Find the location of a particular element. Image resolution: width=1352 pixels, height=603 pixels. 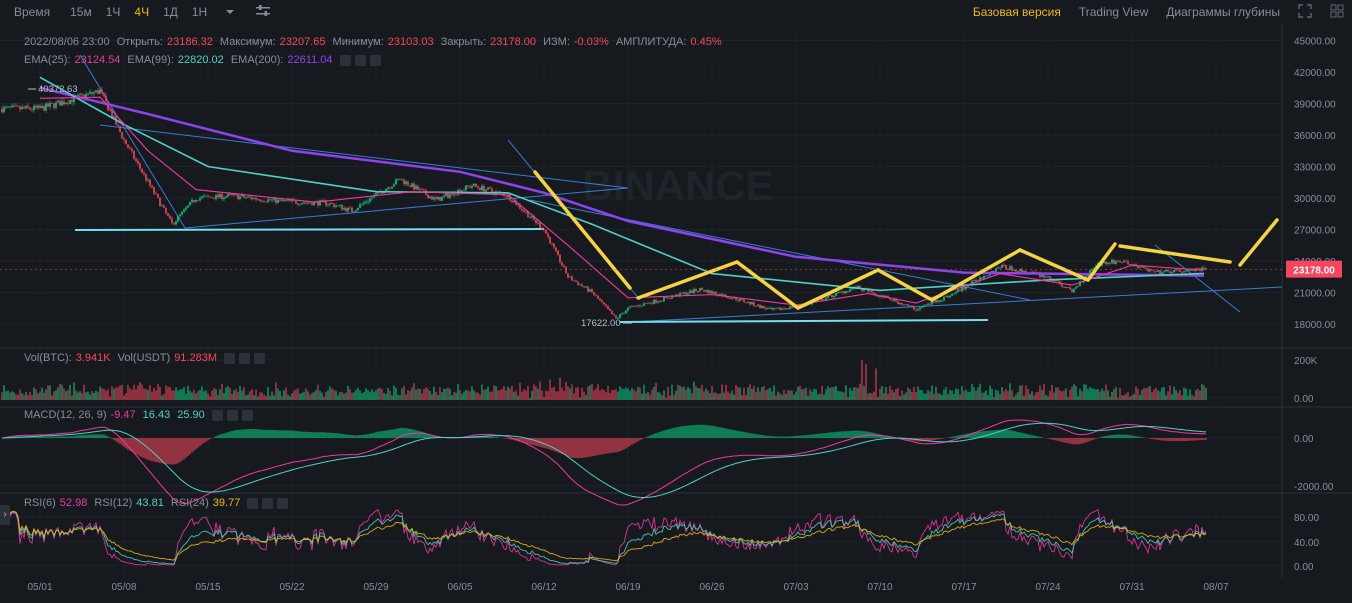

chevron-down-icon is located at coordinates (230, 12).